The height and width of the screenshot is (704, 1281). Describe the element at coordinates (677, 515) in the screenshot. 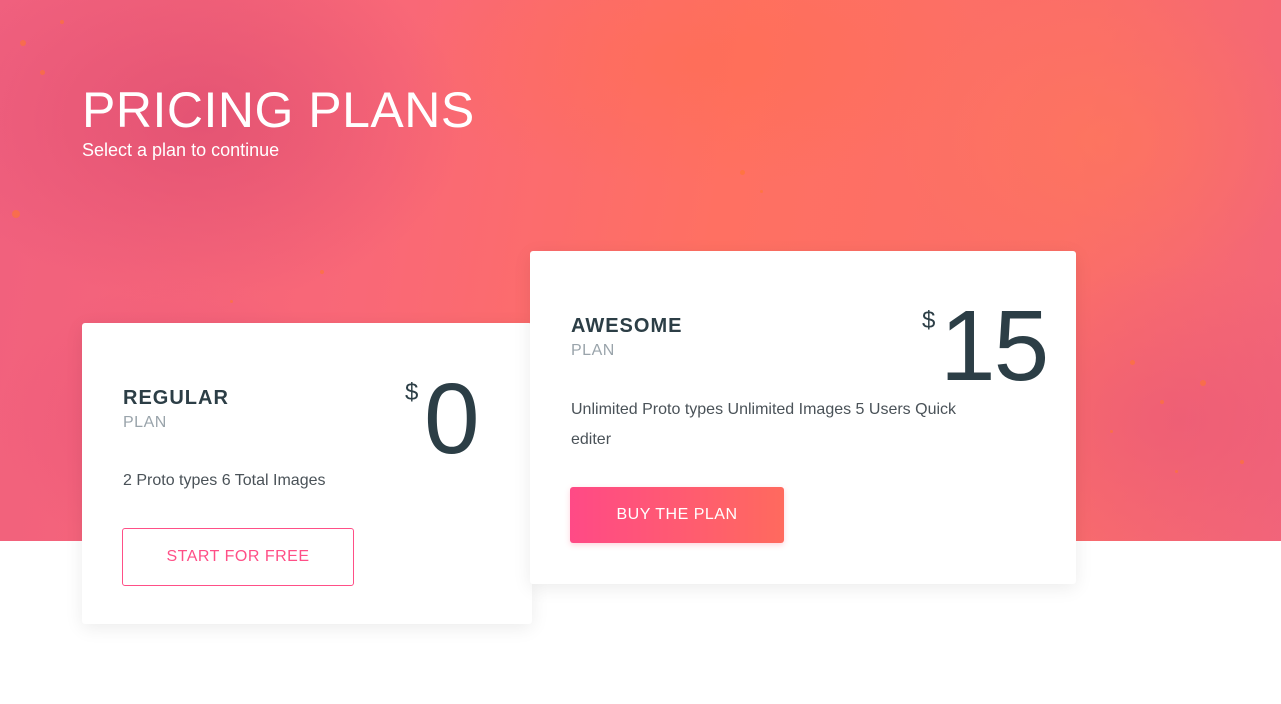

I see `buy-the-plan-button: BUY THE PLAN` at that location.